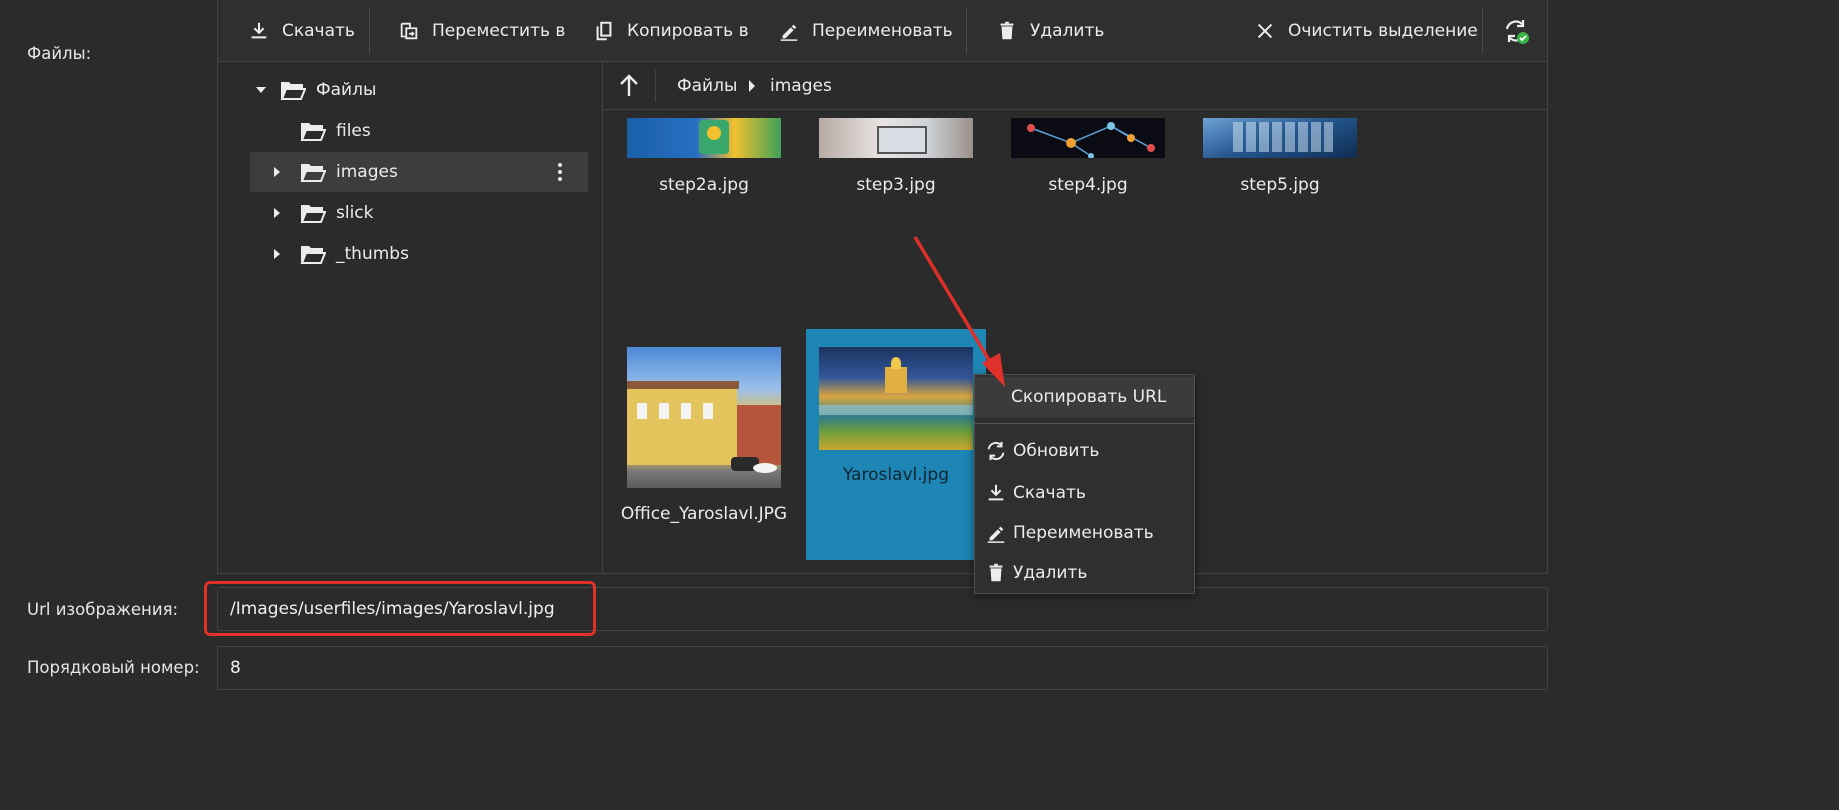  I want to click on annotation-arrow, so click(959, 311).